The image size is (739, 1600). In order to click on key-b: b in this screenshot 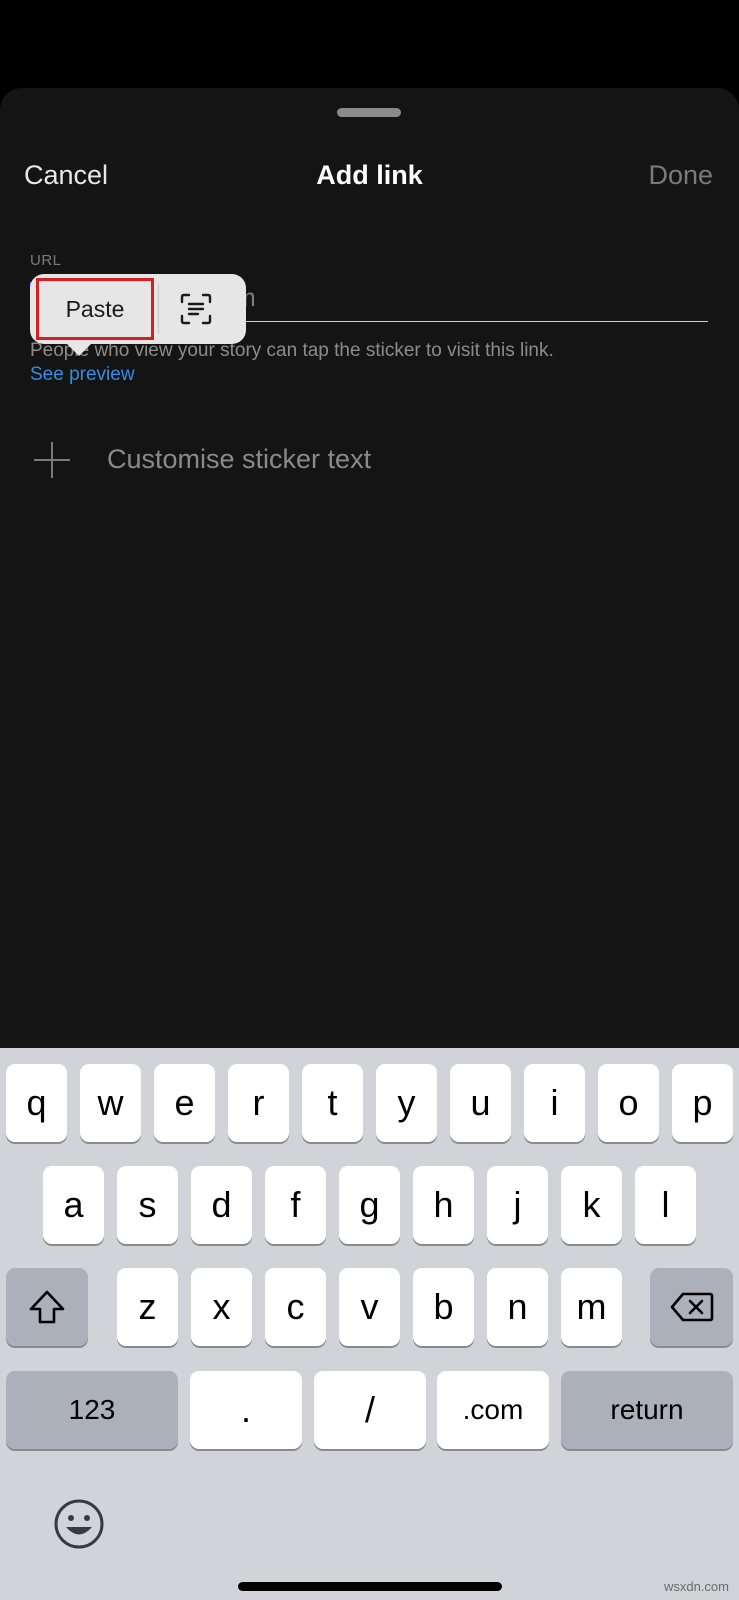, I will do `click(443, 1307)`.